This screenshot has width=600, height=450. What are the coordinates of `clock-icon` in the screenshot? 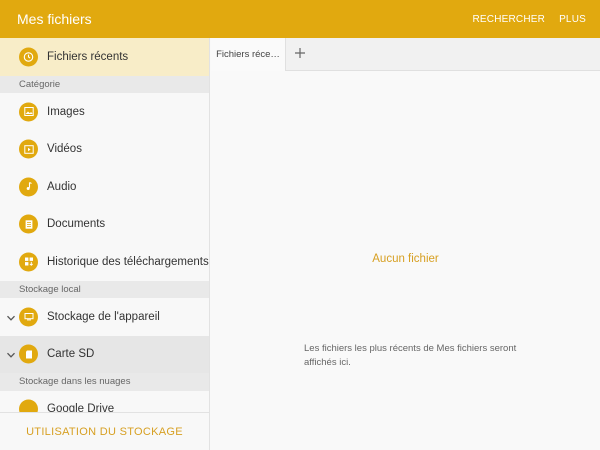 It's located at (28, 57).